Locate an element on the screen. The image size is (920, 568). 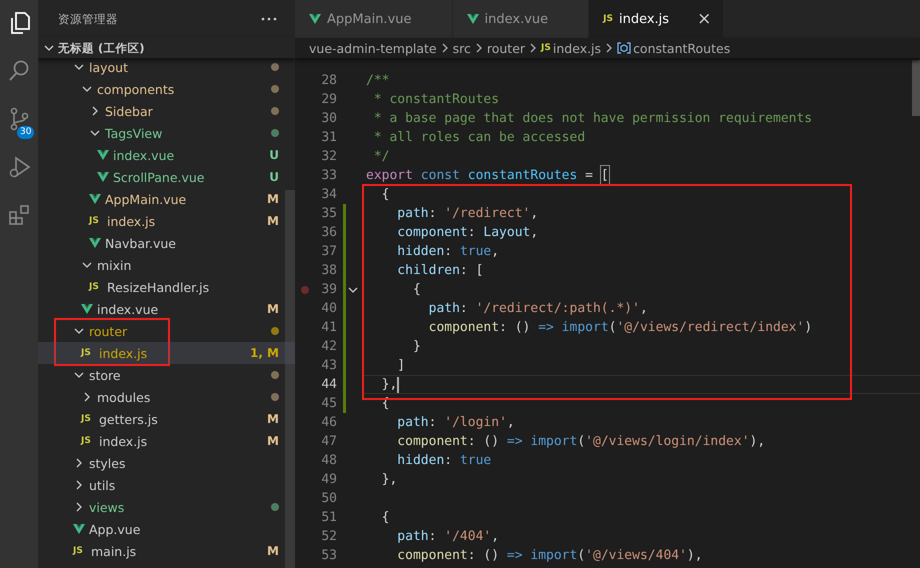
count-badge: 30 is located at coordinates (25, 132).